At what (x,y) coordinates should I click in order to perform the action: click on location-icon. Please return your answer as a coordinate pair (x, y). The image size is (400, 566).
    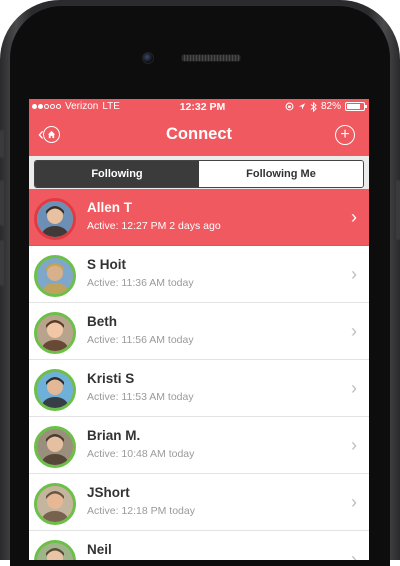
    Looking at the image, I should click on (302, 106).